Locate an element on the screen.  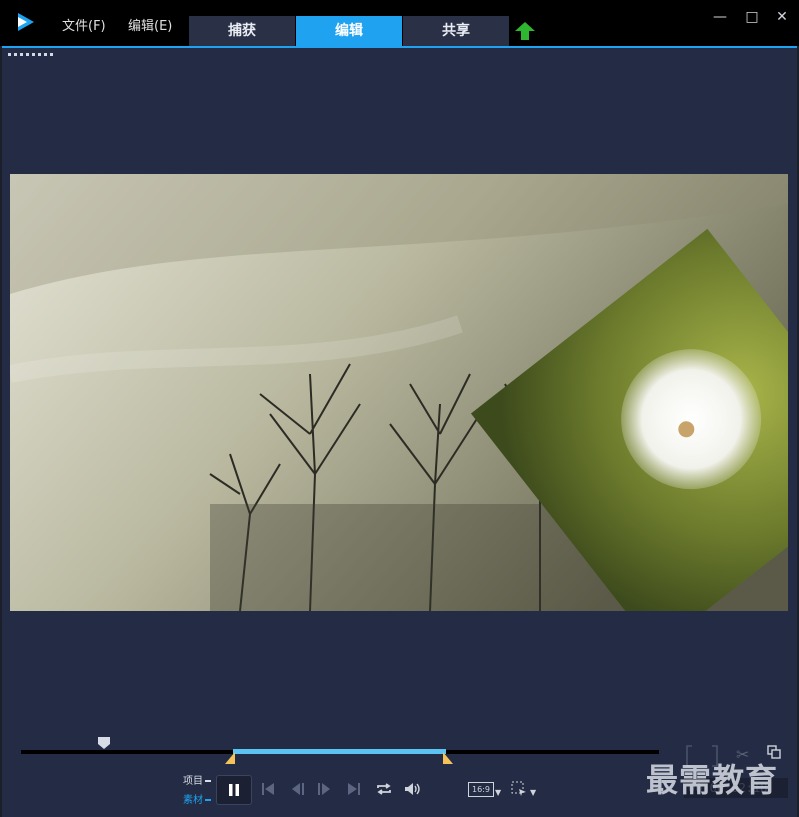
material-mode-option: 素材 is located at coordinates (197, 798).